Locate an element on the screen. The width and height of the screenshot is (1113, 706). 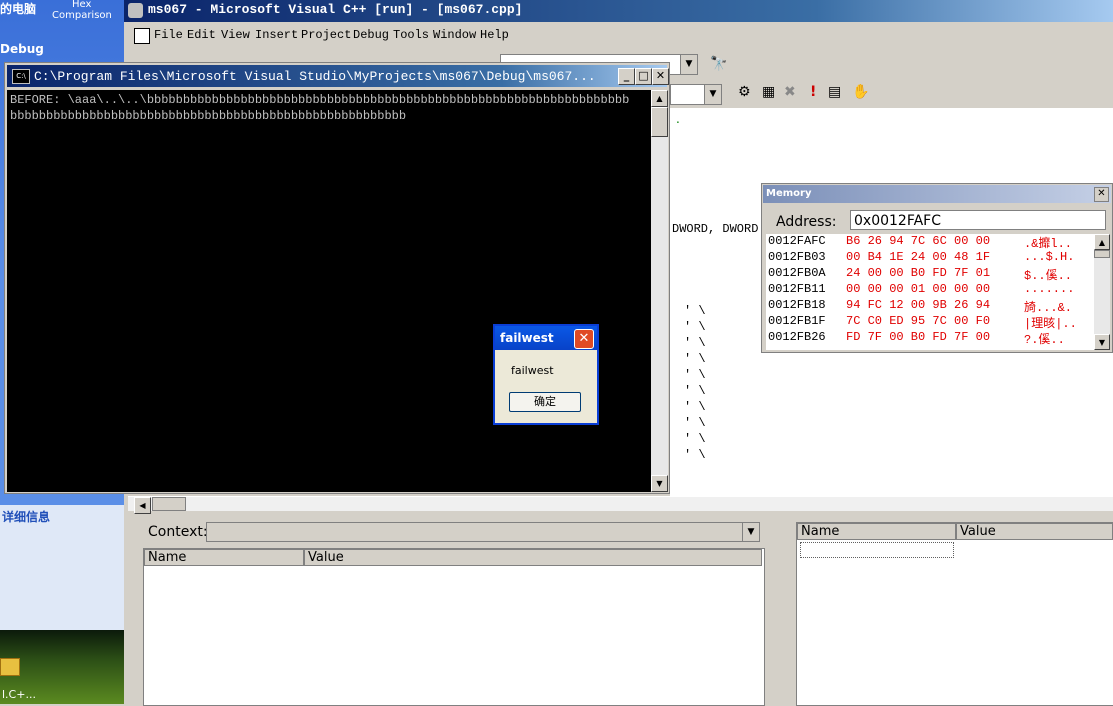
minimize-button: _ is located at coordinates (626, 76).